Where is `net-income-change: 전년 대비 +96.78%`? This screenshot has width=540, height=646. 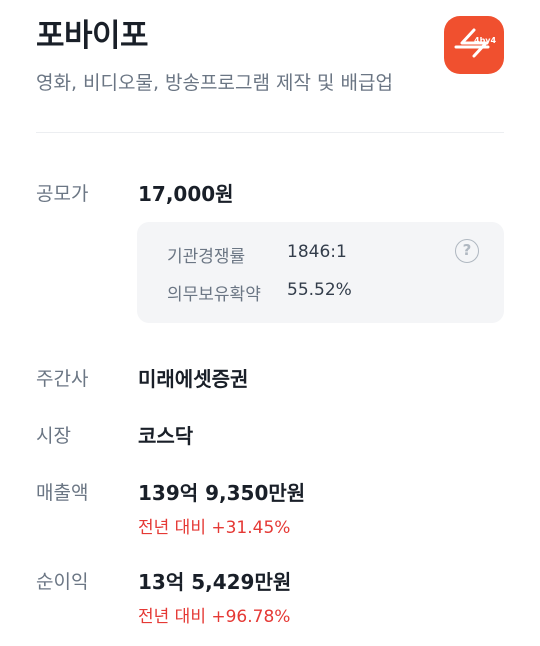
net-income-change: 전년 대비 +96.78% is located at coordinates (214, 617).